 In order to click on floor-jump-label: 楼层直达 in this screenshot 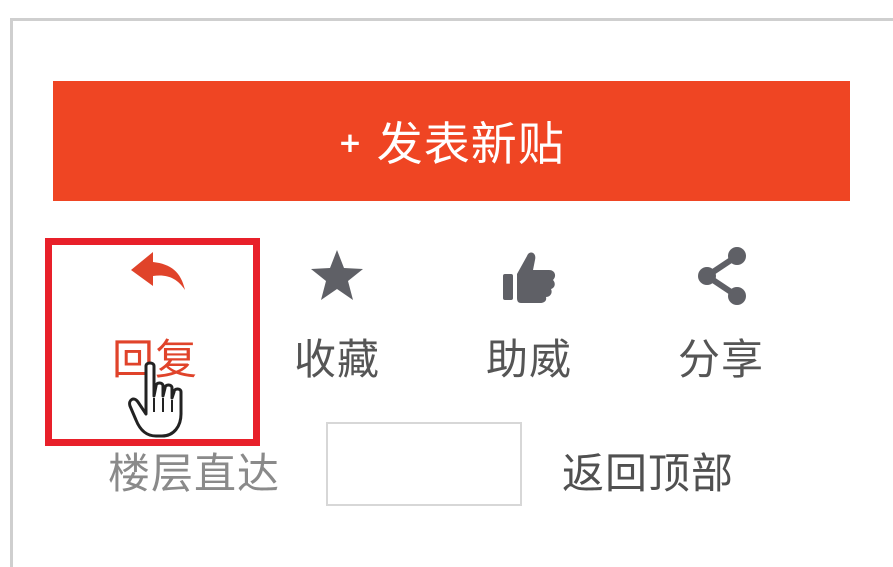, I will do `click(194, 473)`.